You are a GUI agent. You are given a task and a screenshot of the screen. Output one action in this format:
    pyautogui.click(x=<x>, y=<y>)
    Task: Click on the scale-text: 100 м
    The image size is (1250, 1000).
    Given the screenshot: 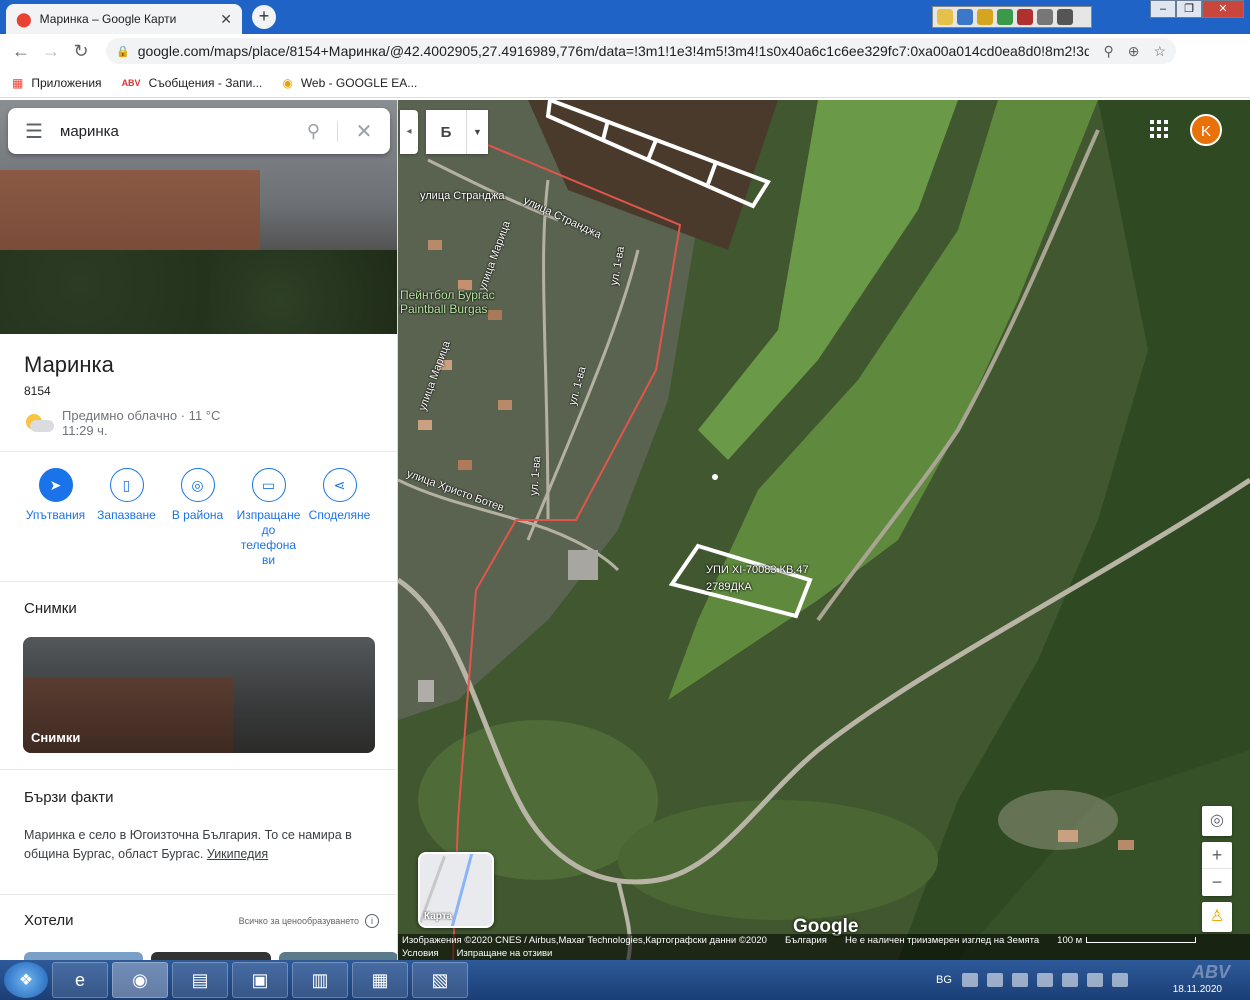 What is the action you would take?
    pyautogui.click(x=1070, y=940)
    